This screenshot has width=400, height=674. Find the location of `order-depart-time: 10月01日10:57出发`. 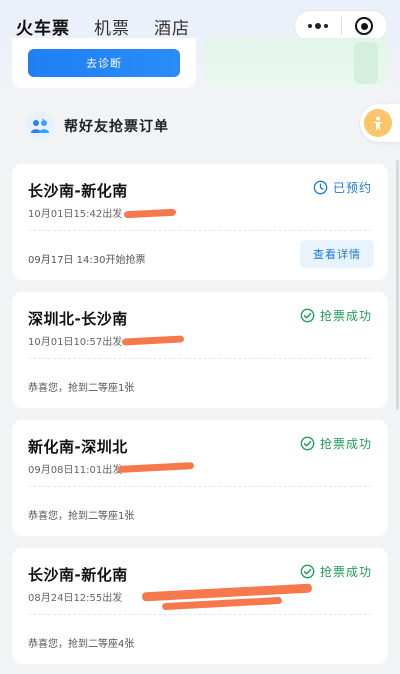

order-depart-time: 10月01日10:57出发 is located at coordinates (75, 342).